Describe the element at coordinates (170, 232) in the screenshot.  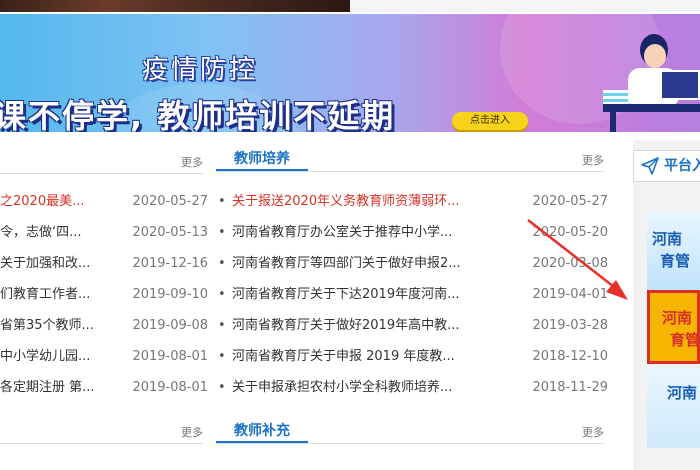
I see `news-date: 2020-05-13` at that location.